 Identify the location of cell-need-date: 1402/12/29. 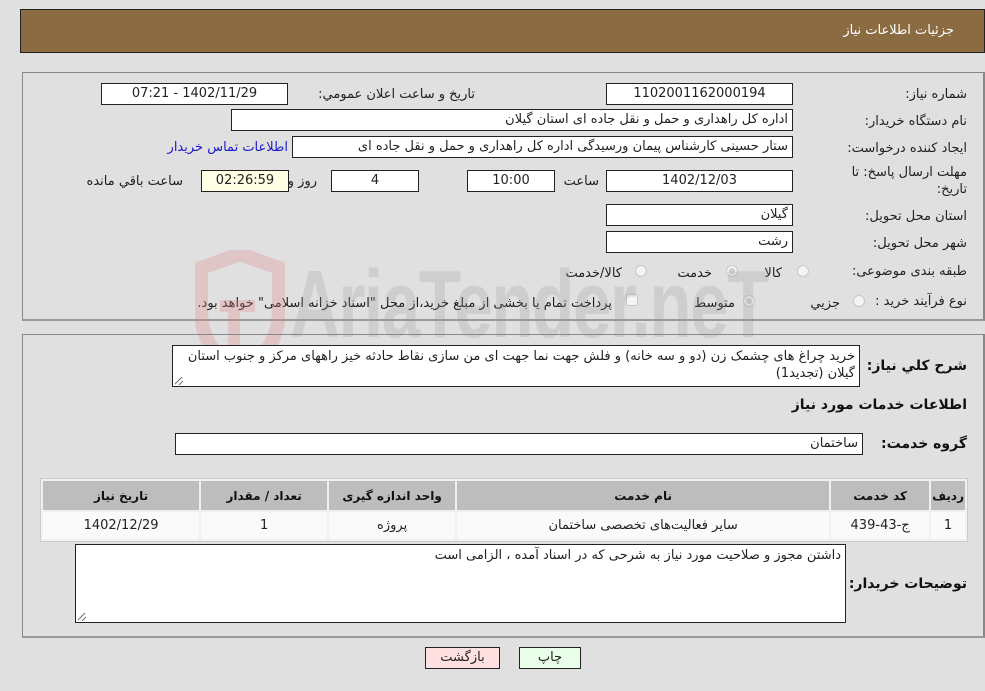
(121, 525).